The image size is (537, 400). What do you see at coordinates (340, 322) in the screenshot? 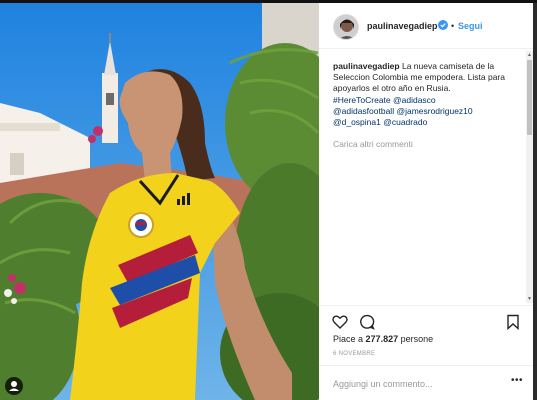
I see `heart-icon` at bounding box center [340, 322].